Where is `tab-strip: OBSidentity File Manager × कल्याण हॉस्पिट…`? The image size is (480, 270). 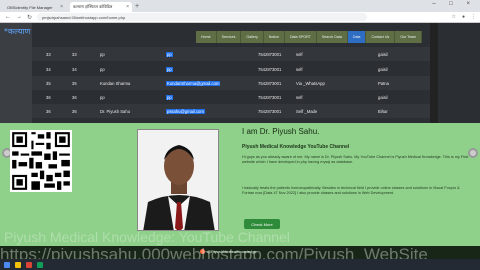
tab-strip: OBSidentity File Manager × कल्याण हॉस्पिट… is located at coordinates (240, 6).